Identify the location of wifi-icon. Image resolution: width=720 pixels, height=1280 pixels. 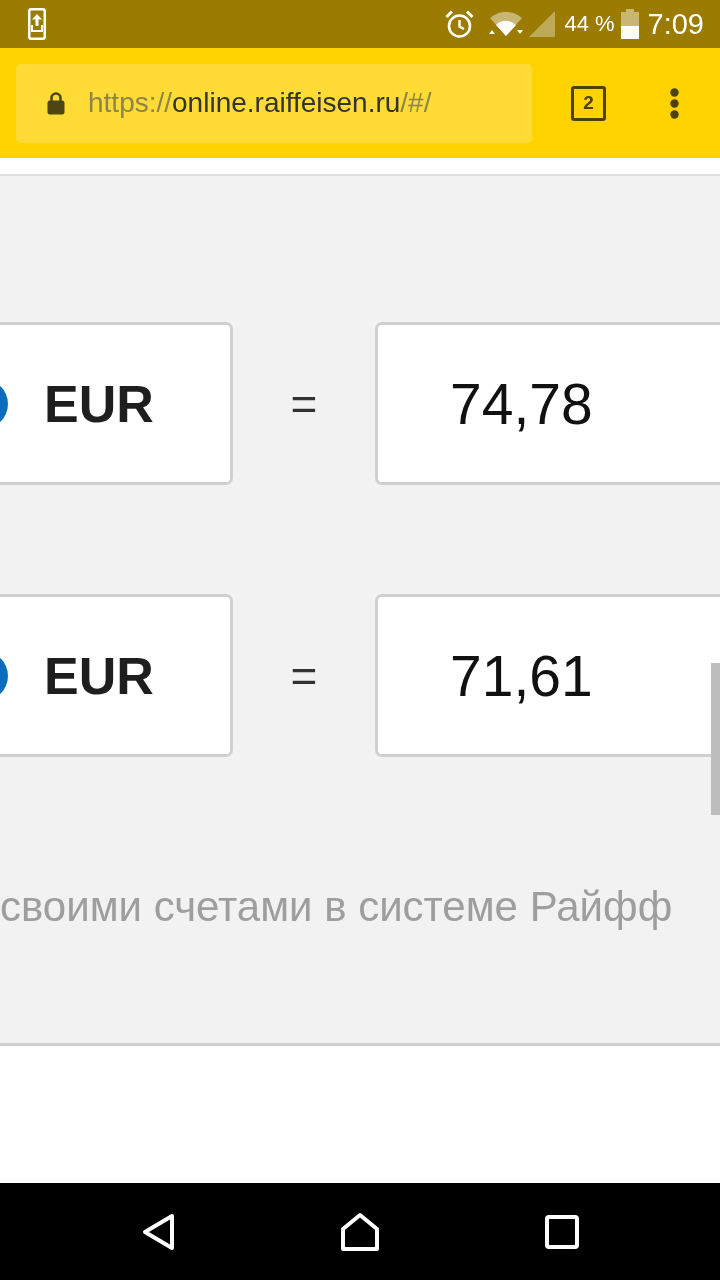
(506, 24).